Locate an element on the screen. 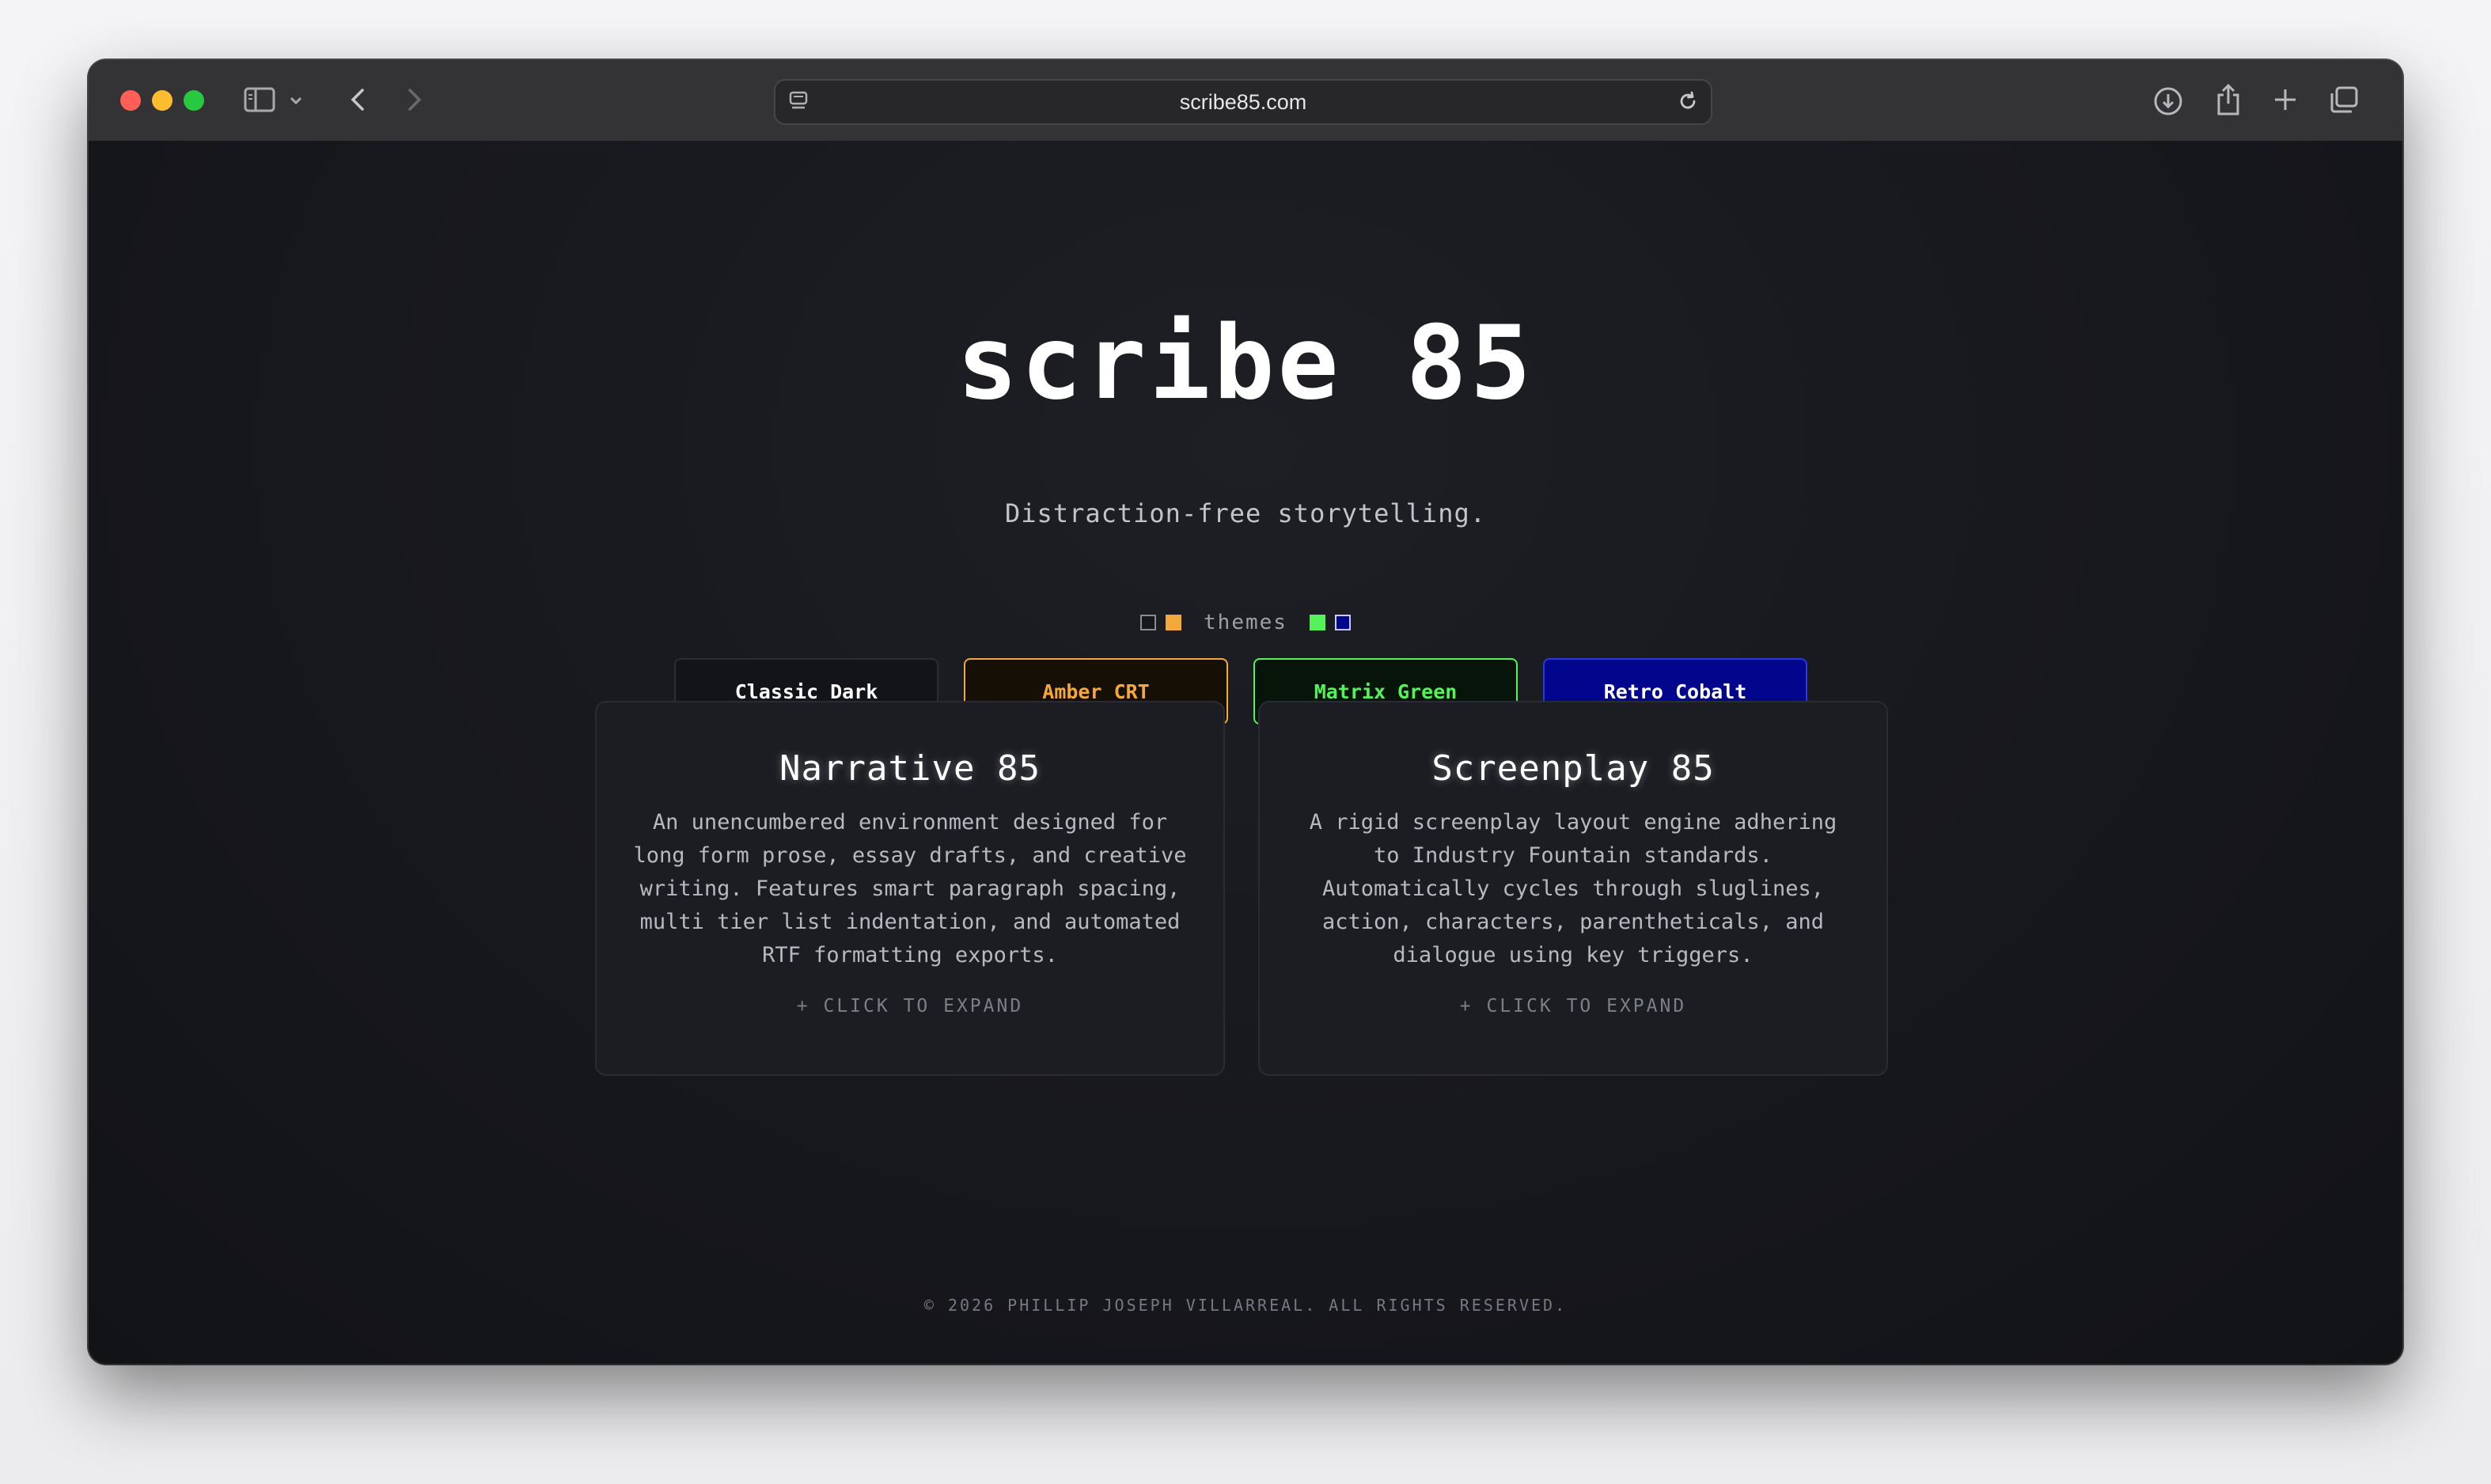  minimize-window-button is located at coordinates (163, 100).